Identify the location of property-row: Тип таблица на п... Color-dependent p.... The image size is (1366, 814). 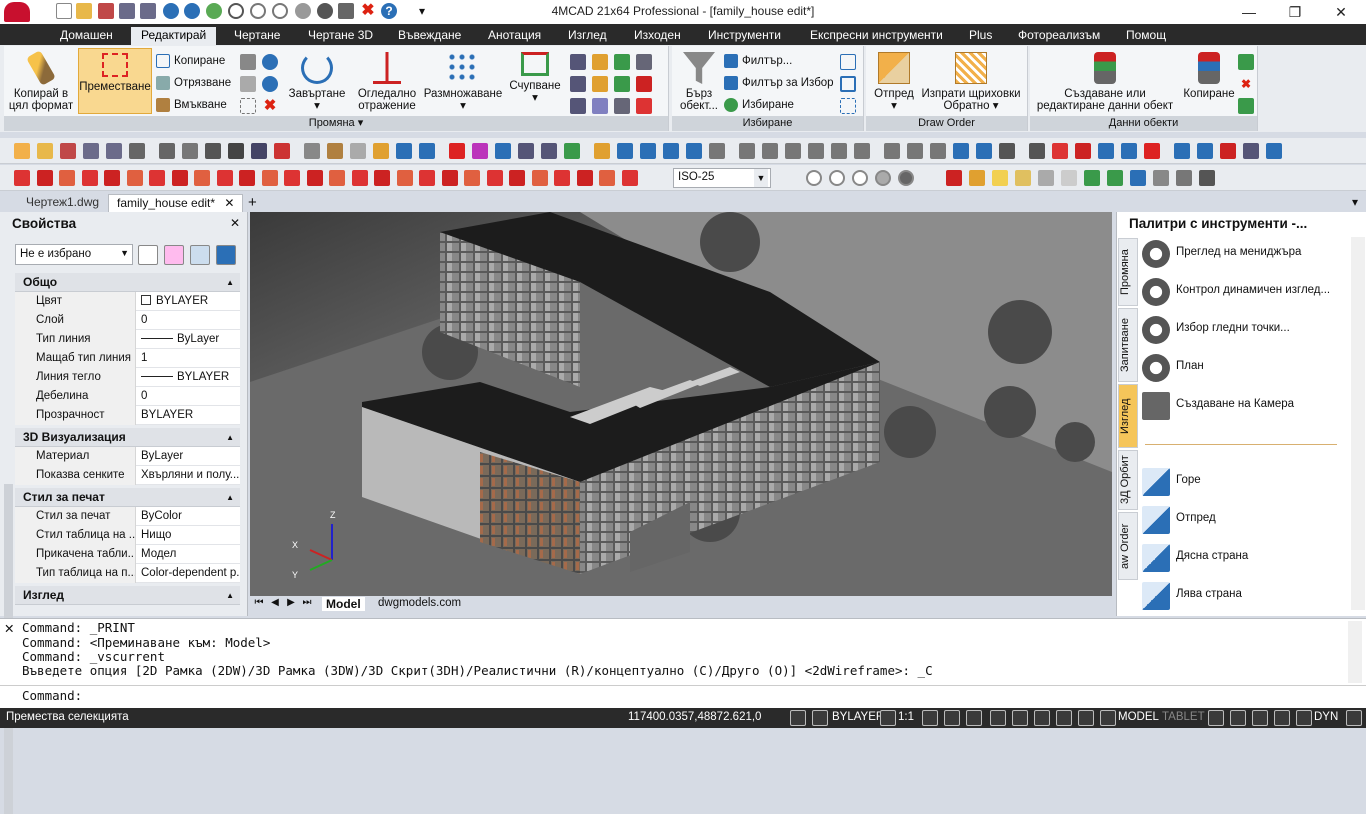
(127, 573).